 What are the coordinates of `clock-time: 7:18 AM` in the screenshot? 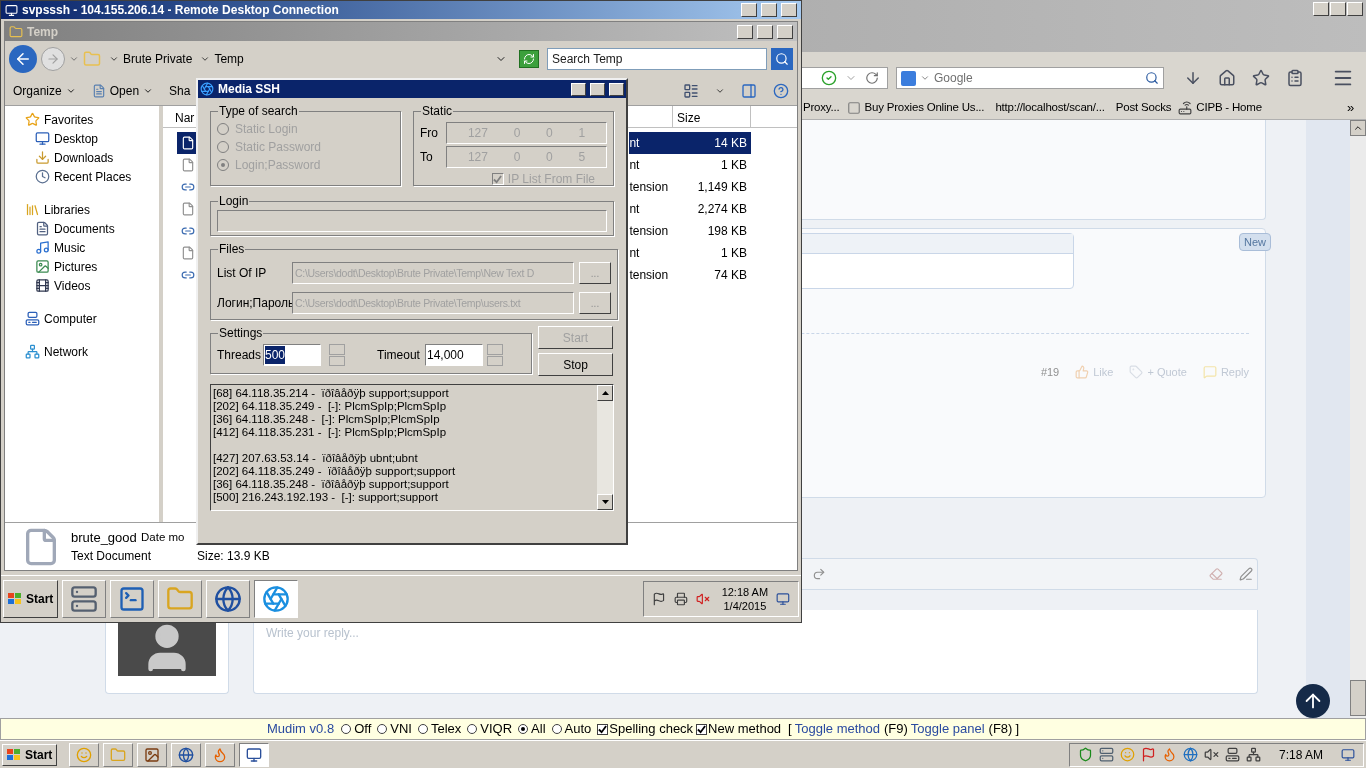 It's located at (1300, 755).